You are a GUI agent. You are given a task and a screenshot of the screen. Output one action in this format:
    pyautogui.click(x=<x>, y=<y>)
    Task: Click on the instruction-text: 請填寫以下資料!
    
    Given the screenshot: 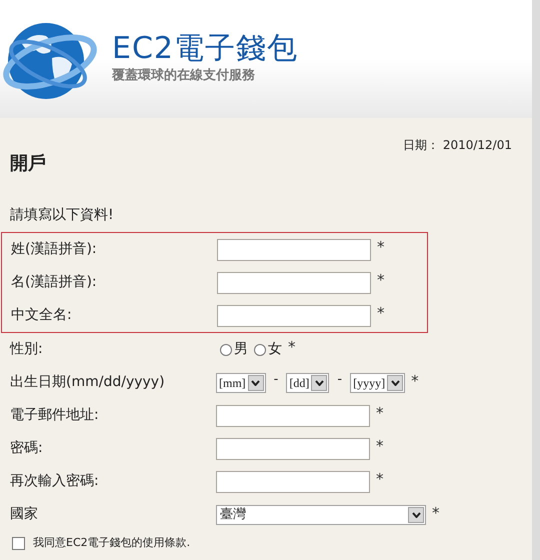 What is the action you would take?
    pyautogui.click(x=62, y=215)
    